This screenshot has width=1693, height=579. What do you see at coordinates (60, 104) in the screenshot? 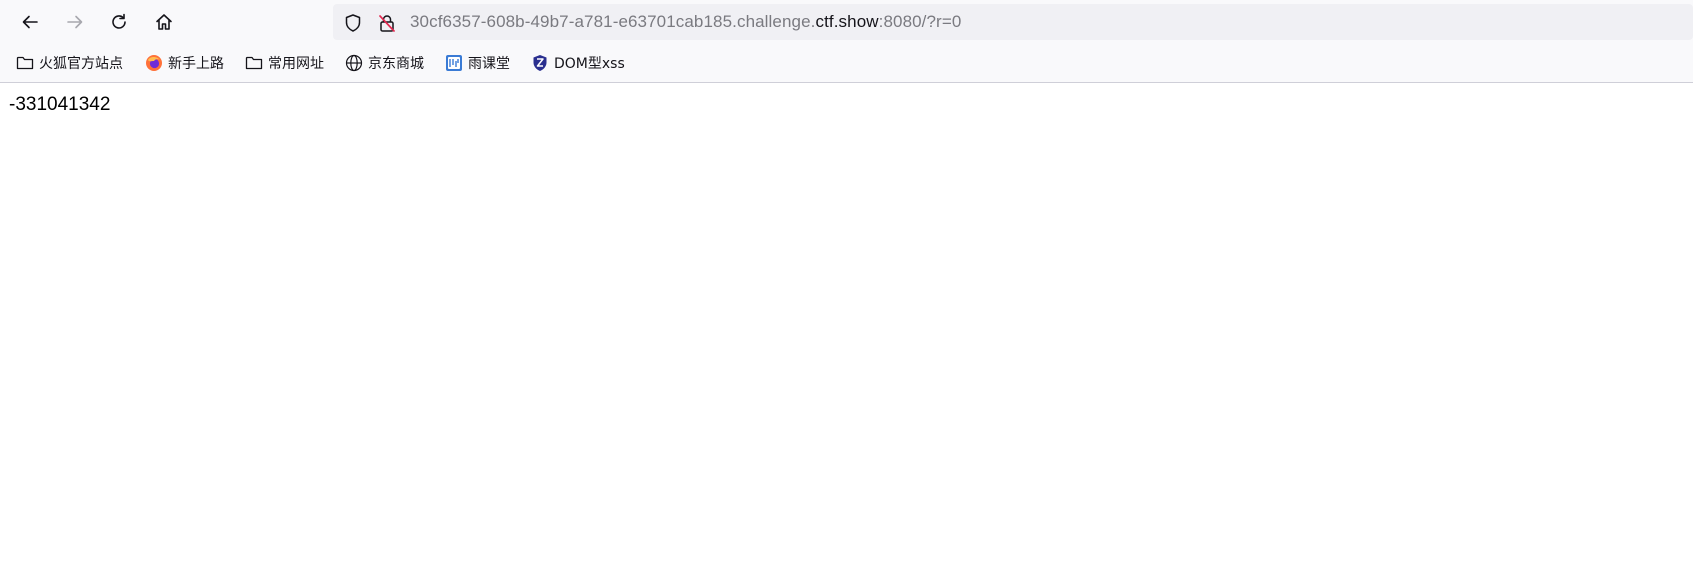
I see `page-output-text: -331041342` at bounding box center [60, 104].